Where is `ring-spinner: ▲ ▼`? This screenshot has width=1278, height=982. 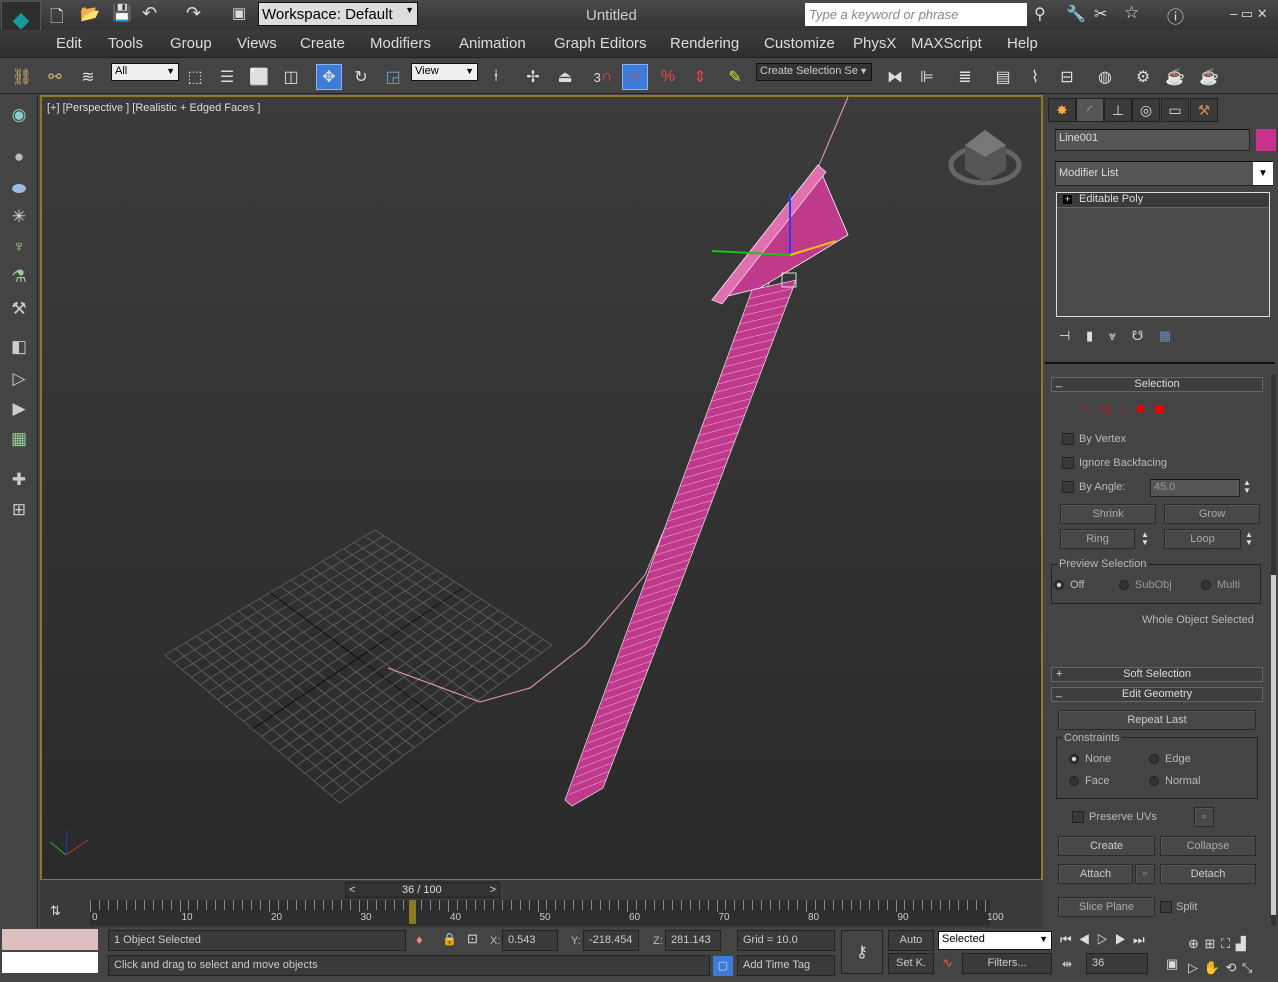
ring-spinner: ▲ ▼ is located at coordinates (1145, 539).